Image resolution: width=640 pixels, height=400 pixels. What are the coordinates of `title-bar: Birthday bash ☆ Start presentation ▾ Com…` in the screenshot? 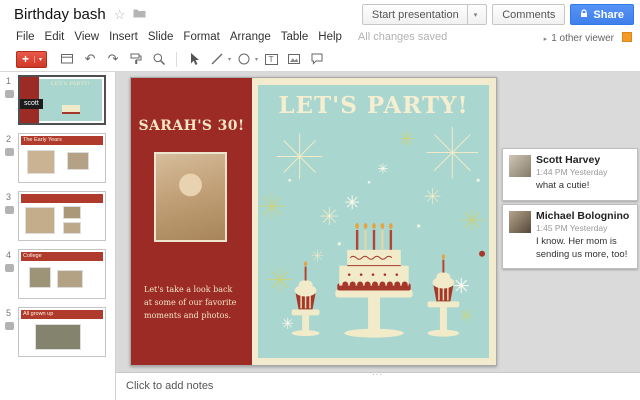 It's located at (320, 14).